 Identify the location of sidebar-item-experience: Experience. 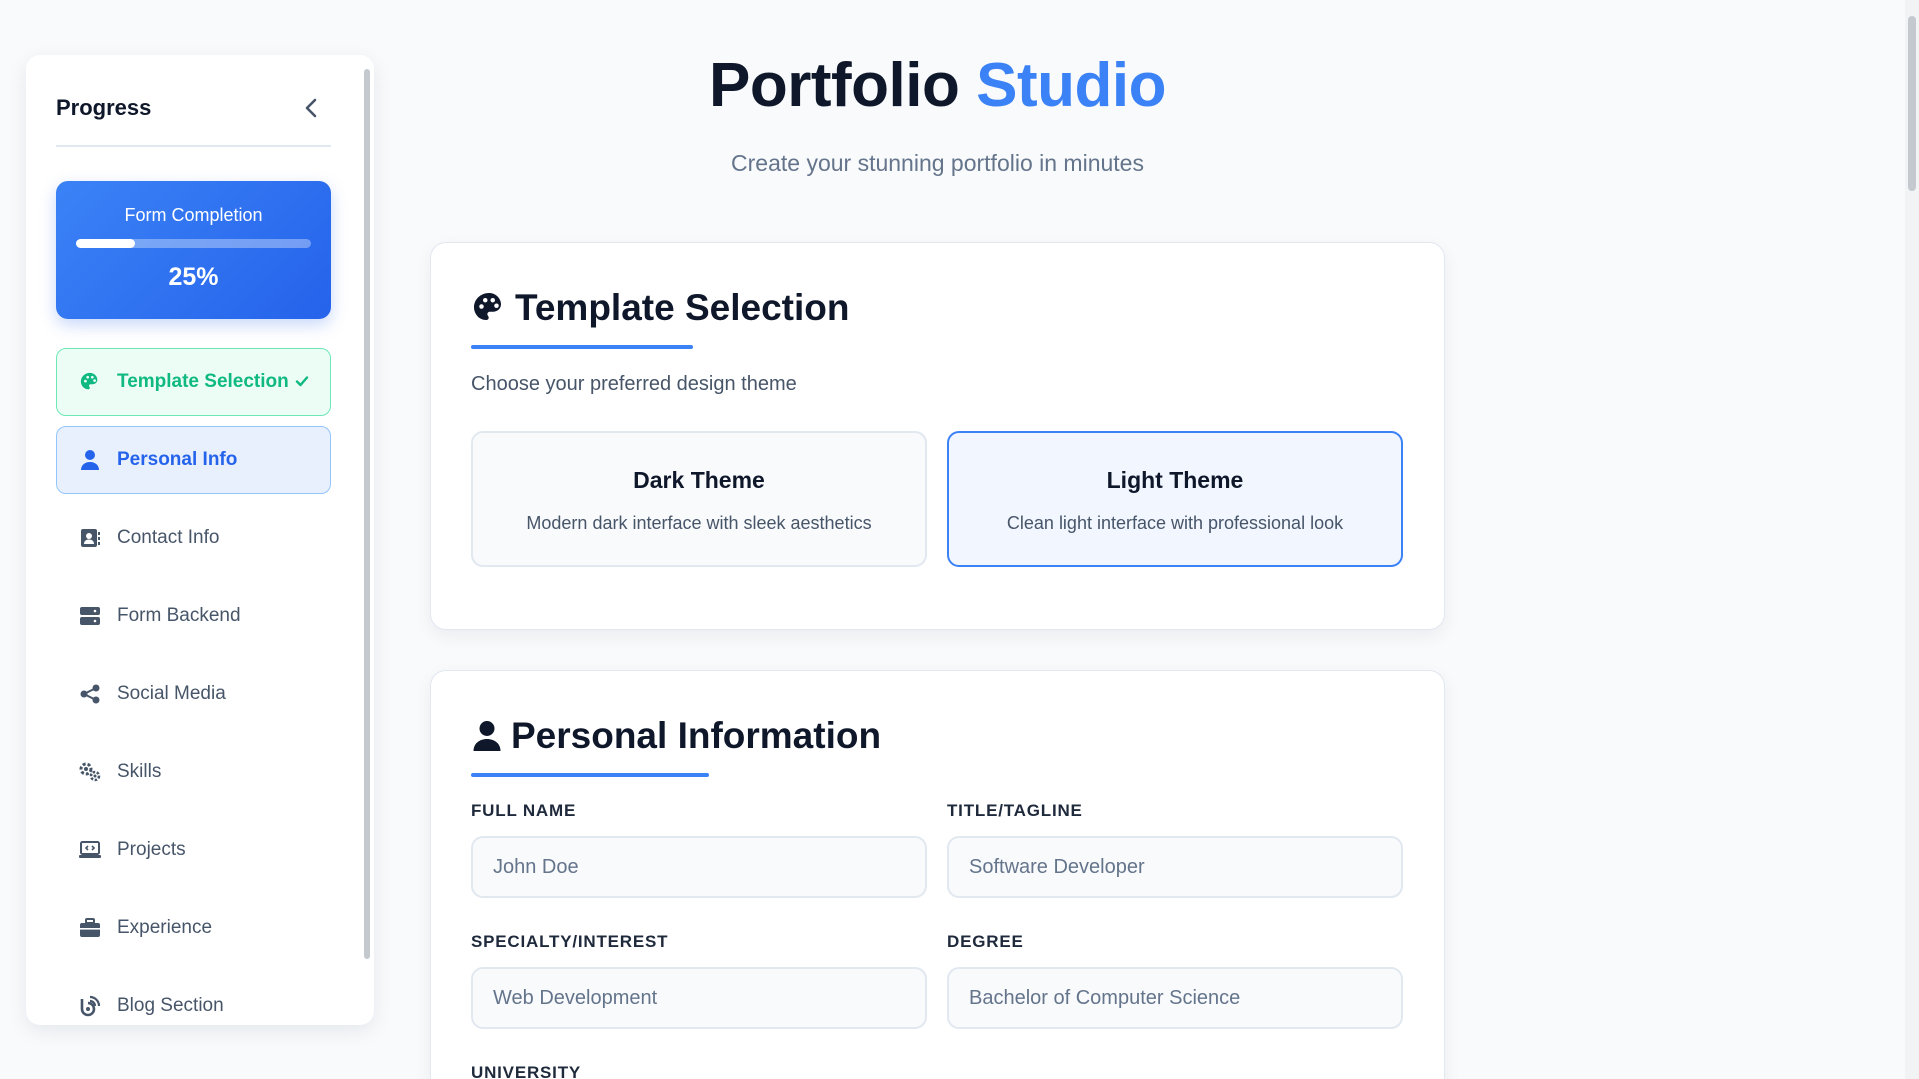
(193, 928).